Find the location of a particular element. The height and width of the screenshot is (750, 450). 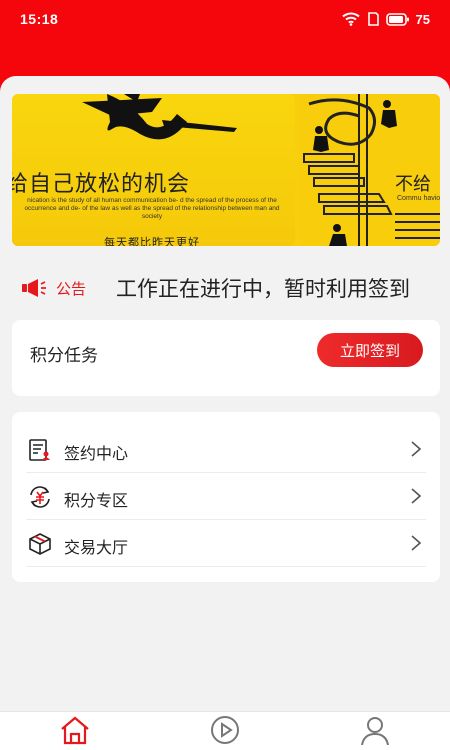

status-icons: 75 is located at coordinates (385, 19).